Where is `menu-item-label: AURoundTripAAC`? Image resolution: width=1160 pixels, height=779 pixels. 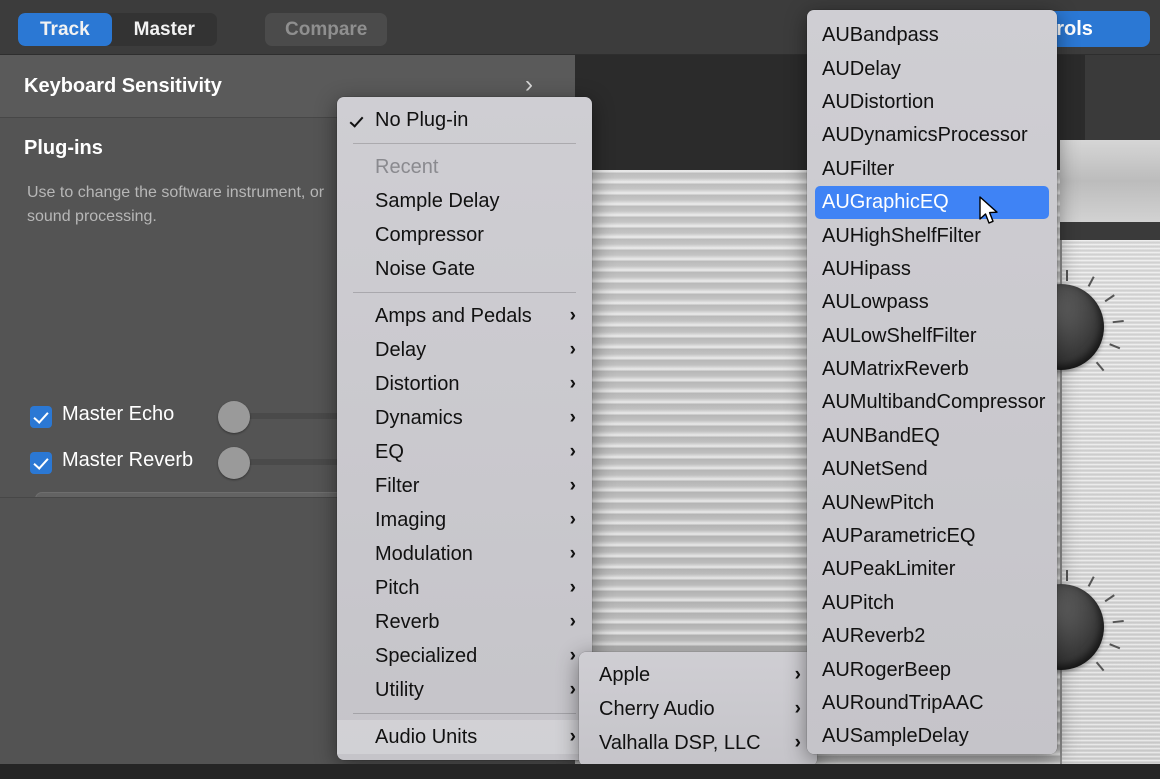
menu-item-label: AURoundTripAAC is located at coordinates (903, 703).